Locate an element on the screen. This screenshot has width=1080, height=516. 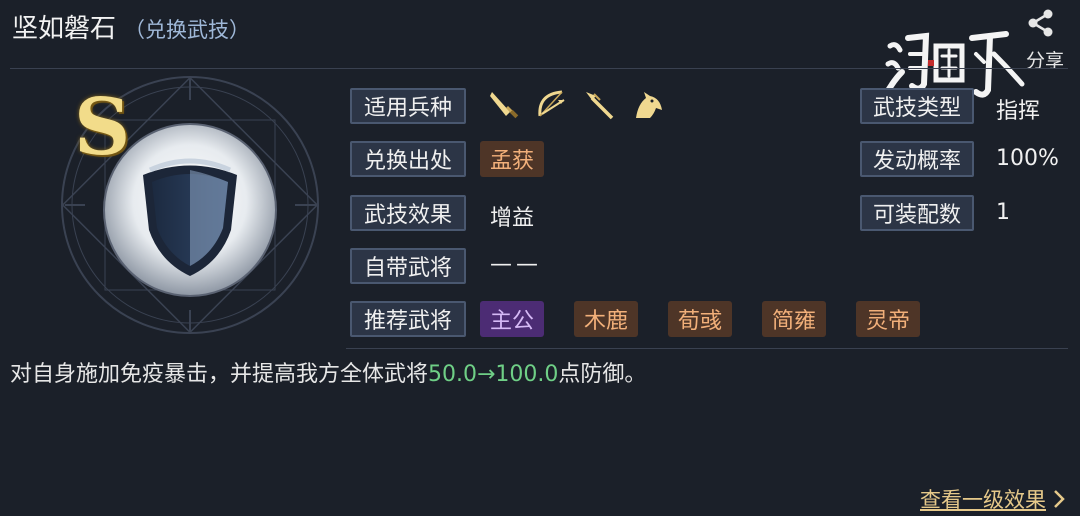
skill-description: 对自身施加免疫暴击，并提高我方全体武将50.0→100.0点防御。 is located at coordinates (328, 372).